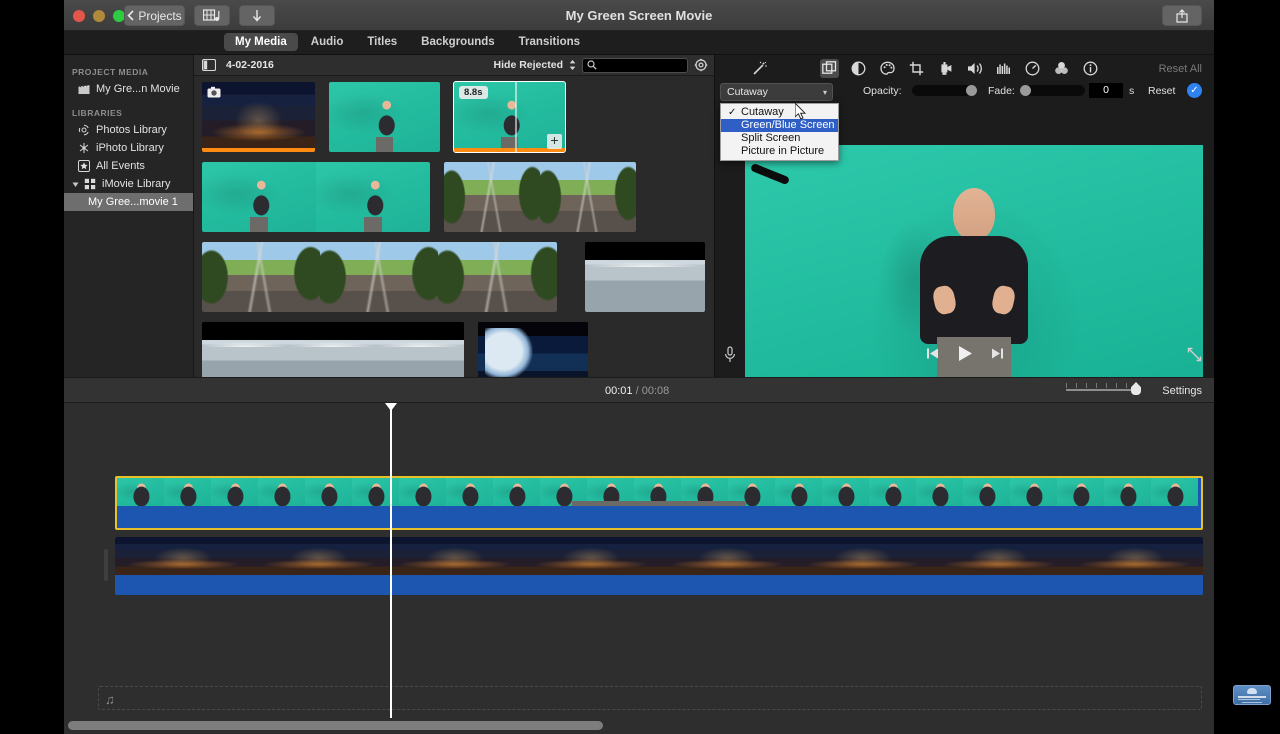 This screenshot has height=734, width=1280. Describe the element at coordinates (391, 560) in the screenshot. I see `playhead` at that location.